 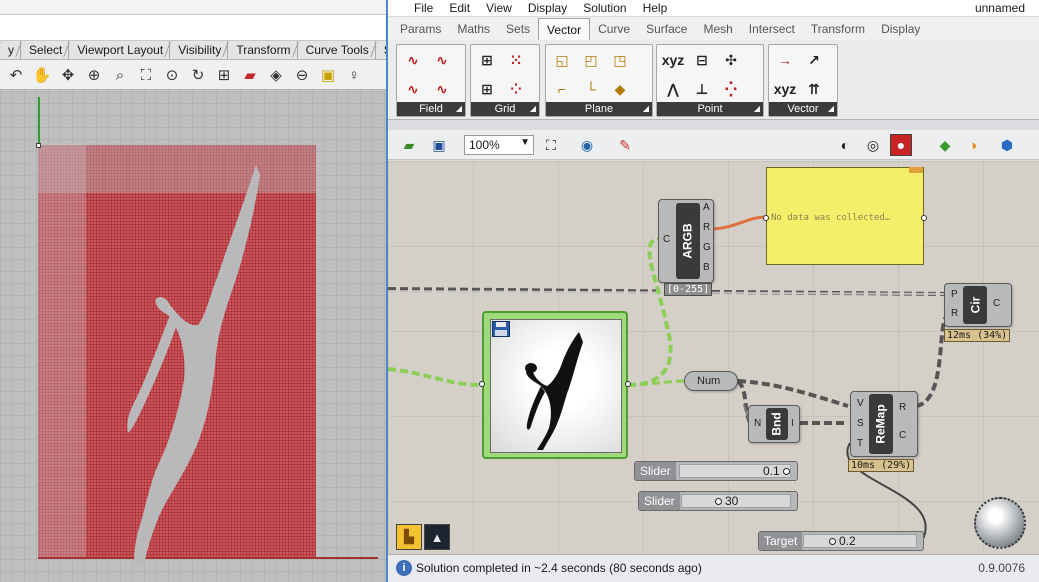 What do you see at coordinates (996, 303) in the screenshot?
I see `circle-output-c: C` at bounding box center [996, 303].